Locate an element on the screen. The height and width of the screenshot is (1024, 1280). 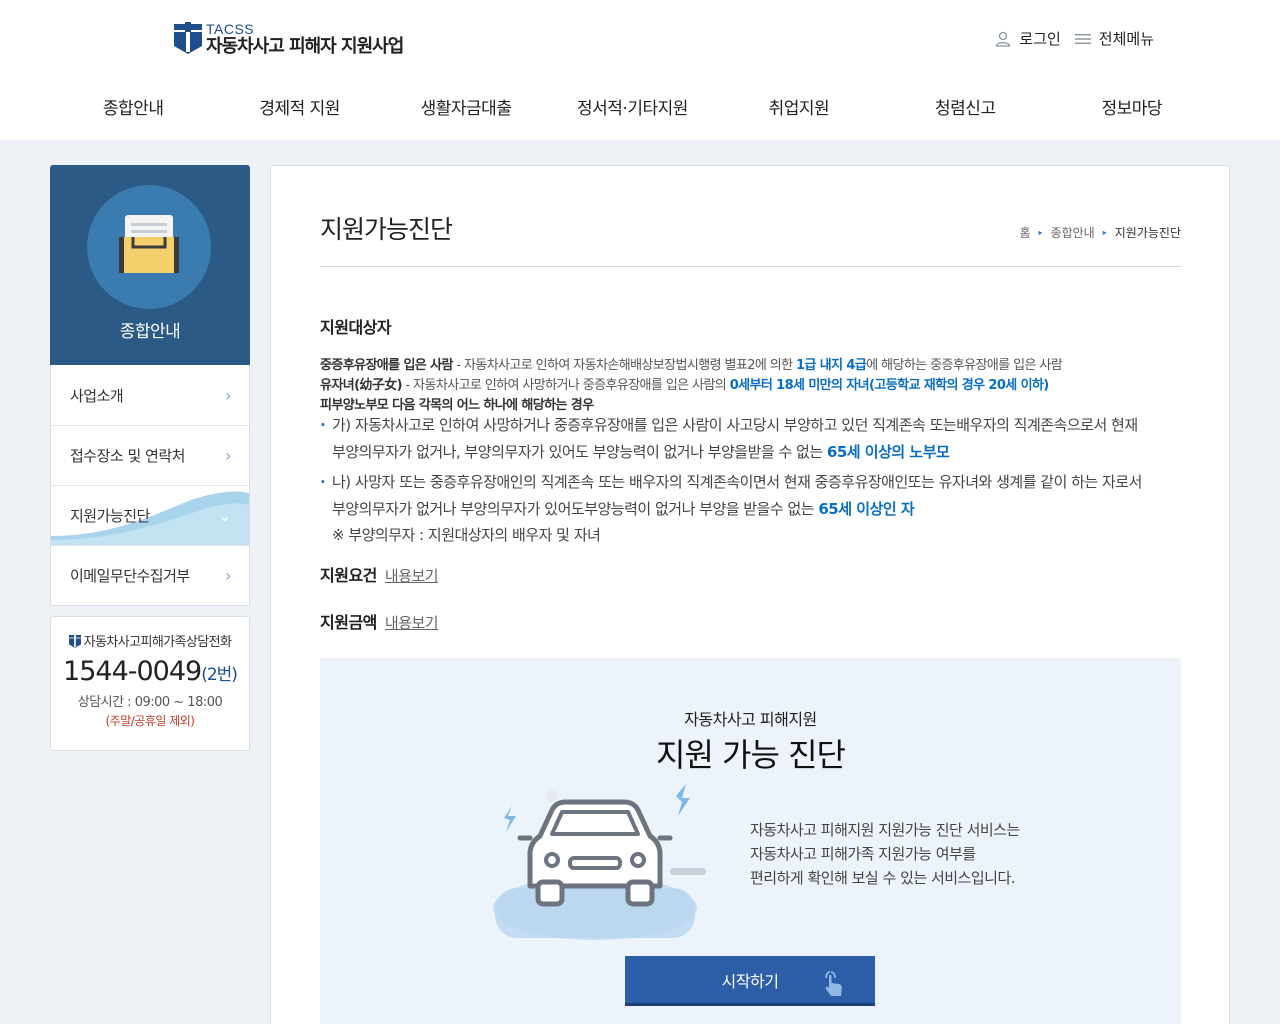
logo-mark-icon is located at coordinates (188, 38).